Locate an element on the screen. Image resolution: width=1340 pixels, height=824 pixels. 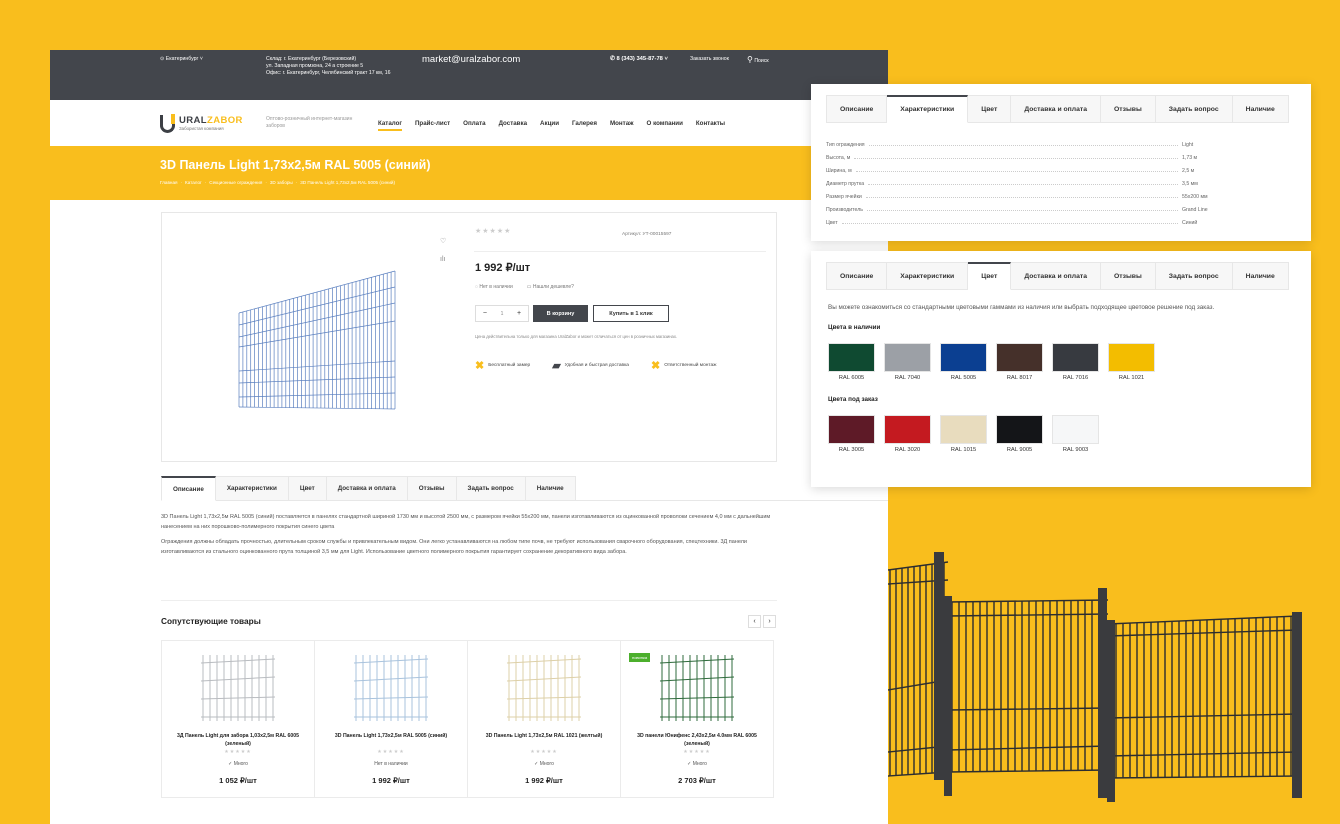
color-swatch: RAL 7016 is located at coordinates (1075, 362).